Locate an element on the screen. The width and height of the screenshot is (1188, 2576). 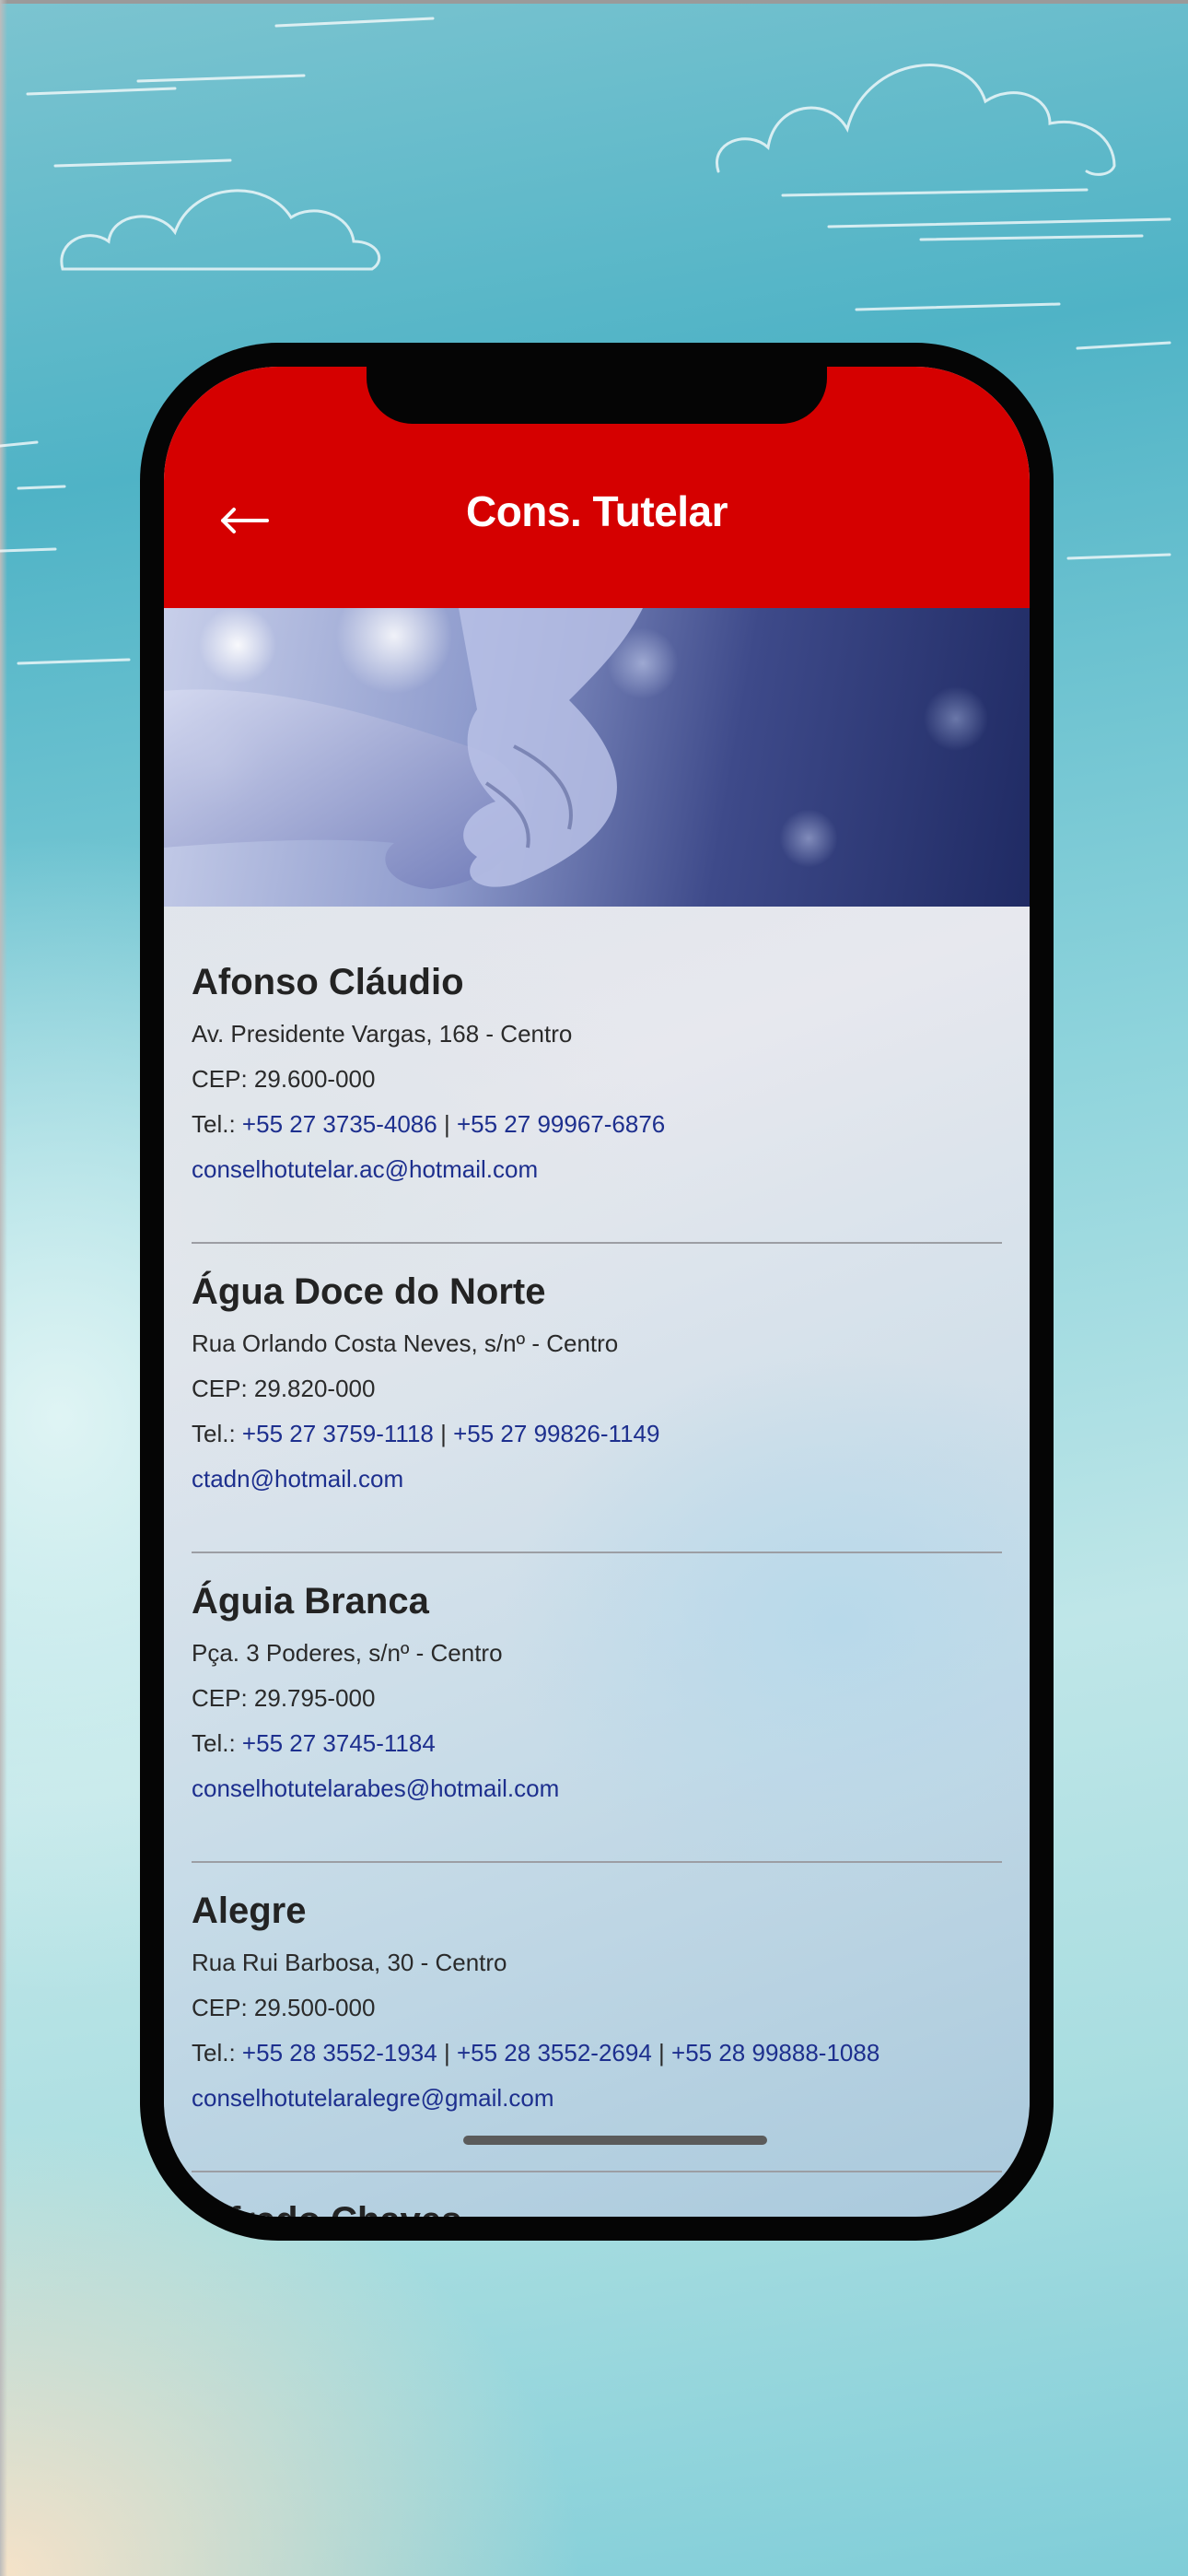
phone-link: +55 27 3735-4086 is located at coordinates (339, 1124).